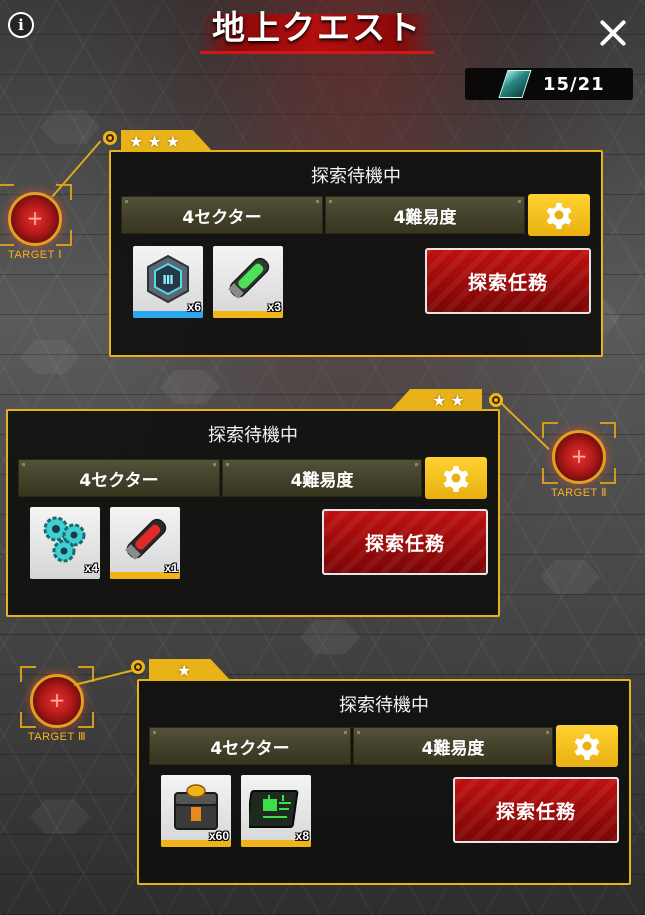  I want to click on circuit-board-icon, so click(274, 809).